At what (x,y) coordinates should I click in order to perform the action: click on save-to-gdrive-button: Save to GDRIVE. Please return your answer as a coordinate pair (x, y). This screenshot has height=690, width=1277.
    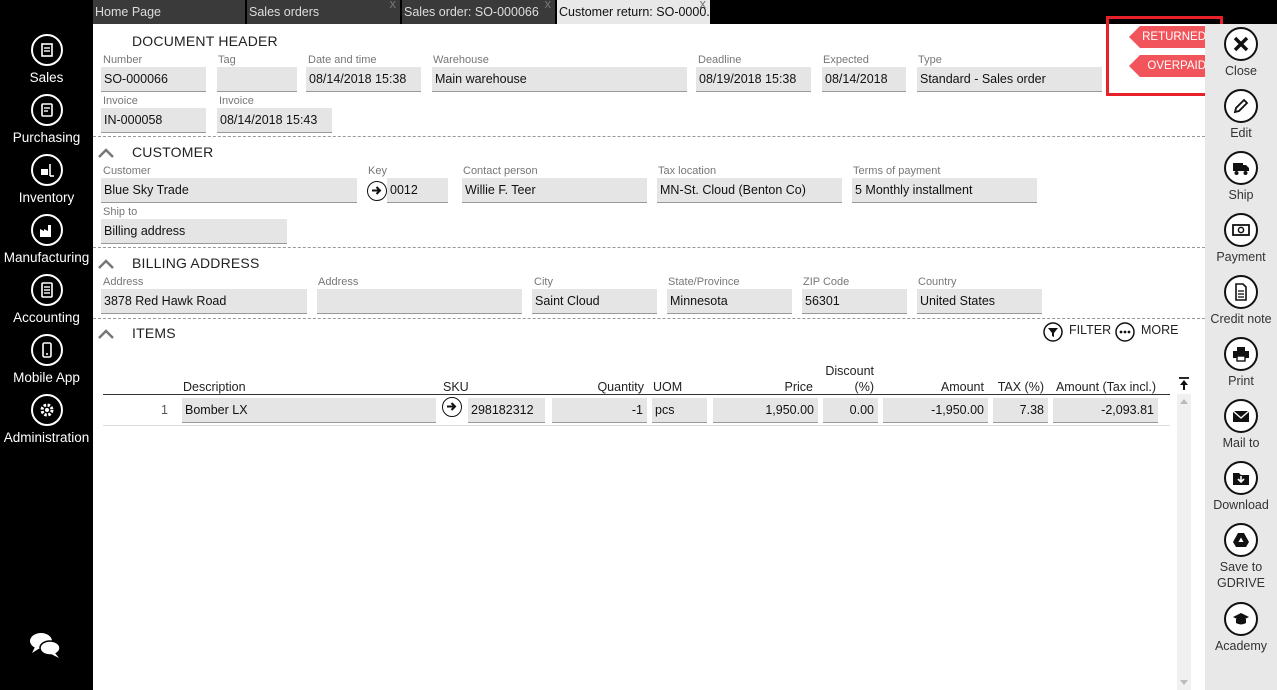
    Looking at the image, I should click on (1241, 557).